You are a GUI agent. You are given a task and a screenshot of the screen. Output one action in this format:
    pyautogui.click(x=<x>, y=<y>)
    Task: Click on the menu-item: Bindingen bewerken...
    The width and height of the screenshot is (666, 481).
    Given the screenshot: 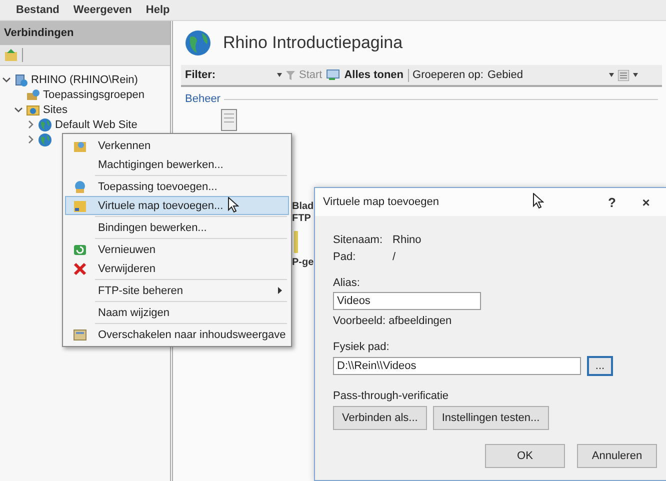 What is the action you would take?
    pyautogui.click(x=177, y=227)
    